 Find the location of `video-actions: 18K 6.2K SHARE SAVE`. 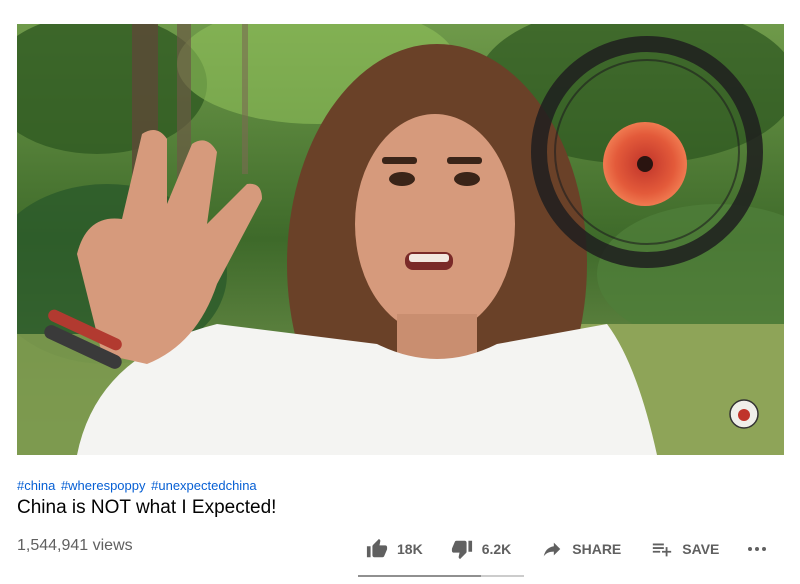

video-actions: 18K 6.2K SHARE SAVE is located at coordinates (567, 549).